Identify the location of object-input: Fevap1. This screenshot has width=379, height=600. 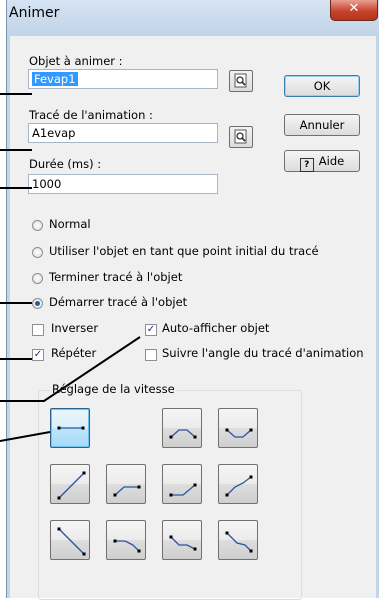
(123, 79).